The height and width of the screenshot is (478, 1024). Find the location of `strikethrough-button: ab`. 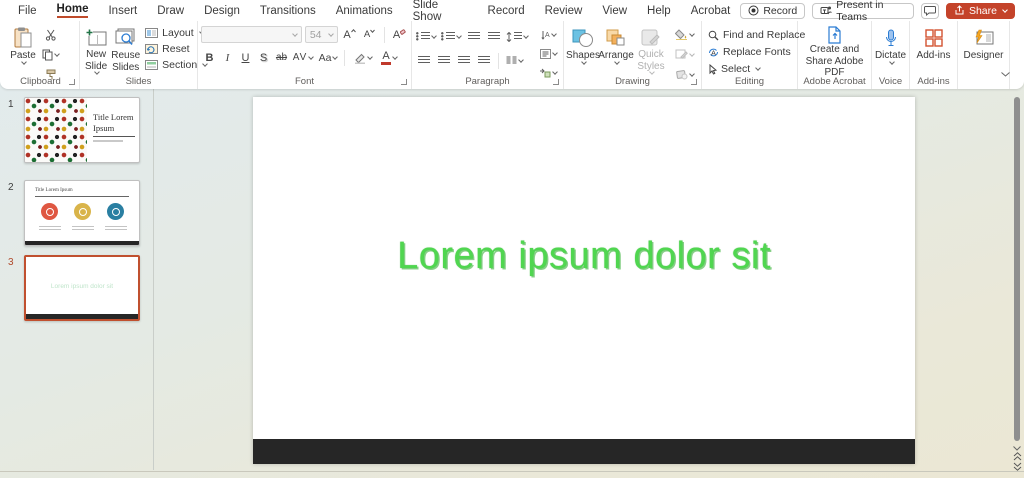

strikethrough-button: ab is located at coordinates (281, 57).